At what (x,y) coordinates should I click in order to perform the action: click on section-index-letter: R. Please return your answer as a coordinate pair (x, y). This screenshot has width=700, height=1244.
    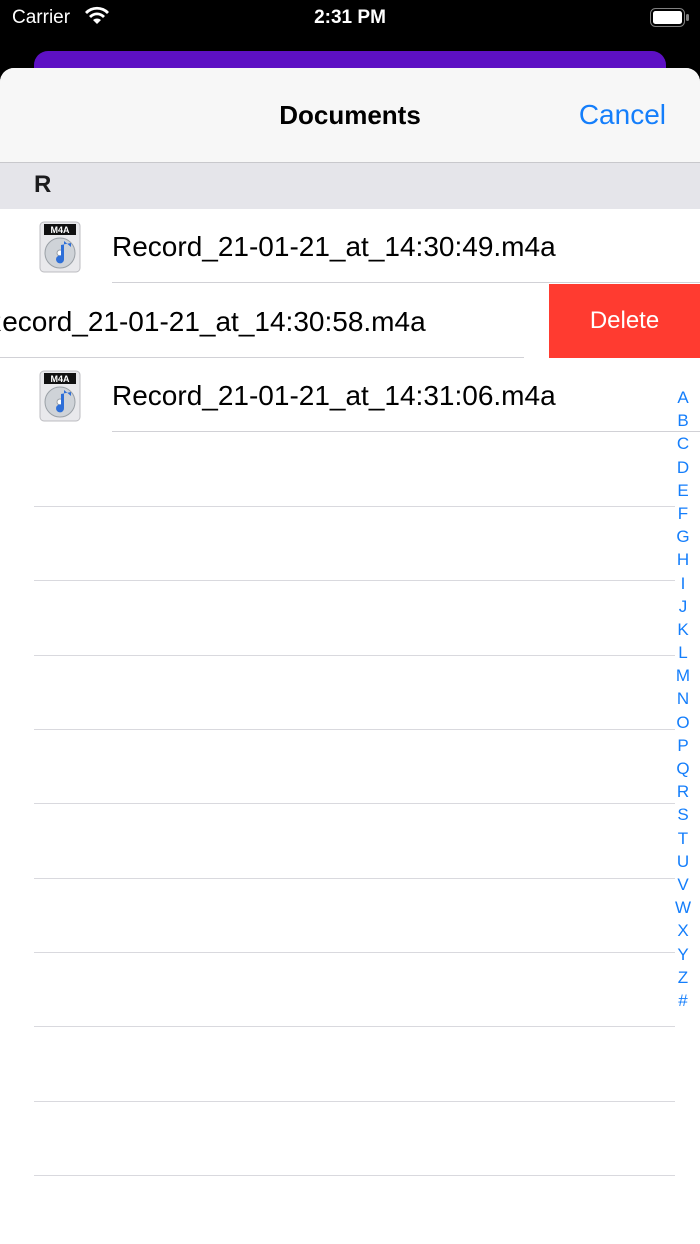
    Looking at the image, I should click on (683, 791).